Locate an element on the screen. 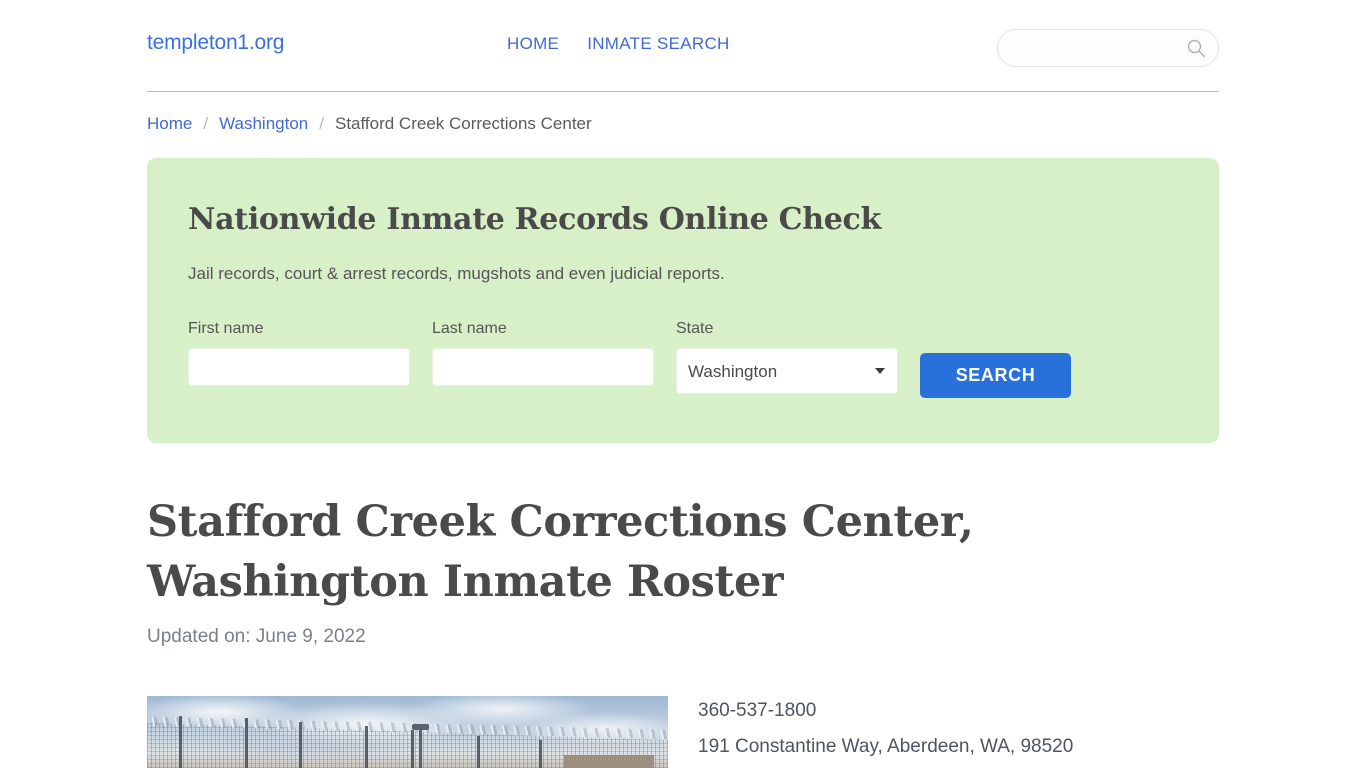 Image resolution: width=1366 pixels, height=768 pixels. last-name-label: Last name is located at coordinates (469, 328).